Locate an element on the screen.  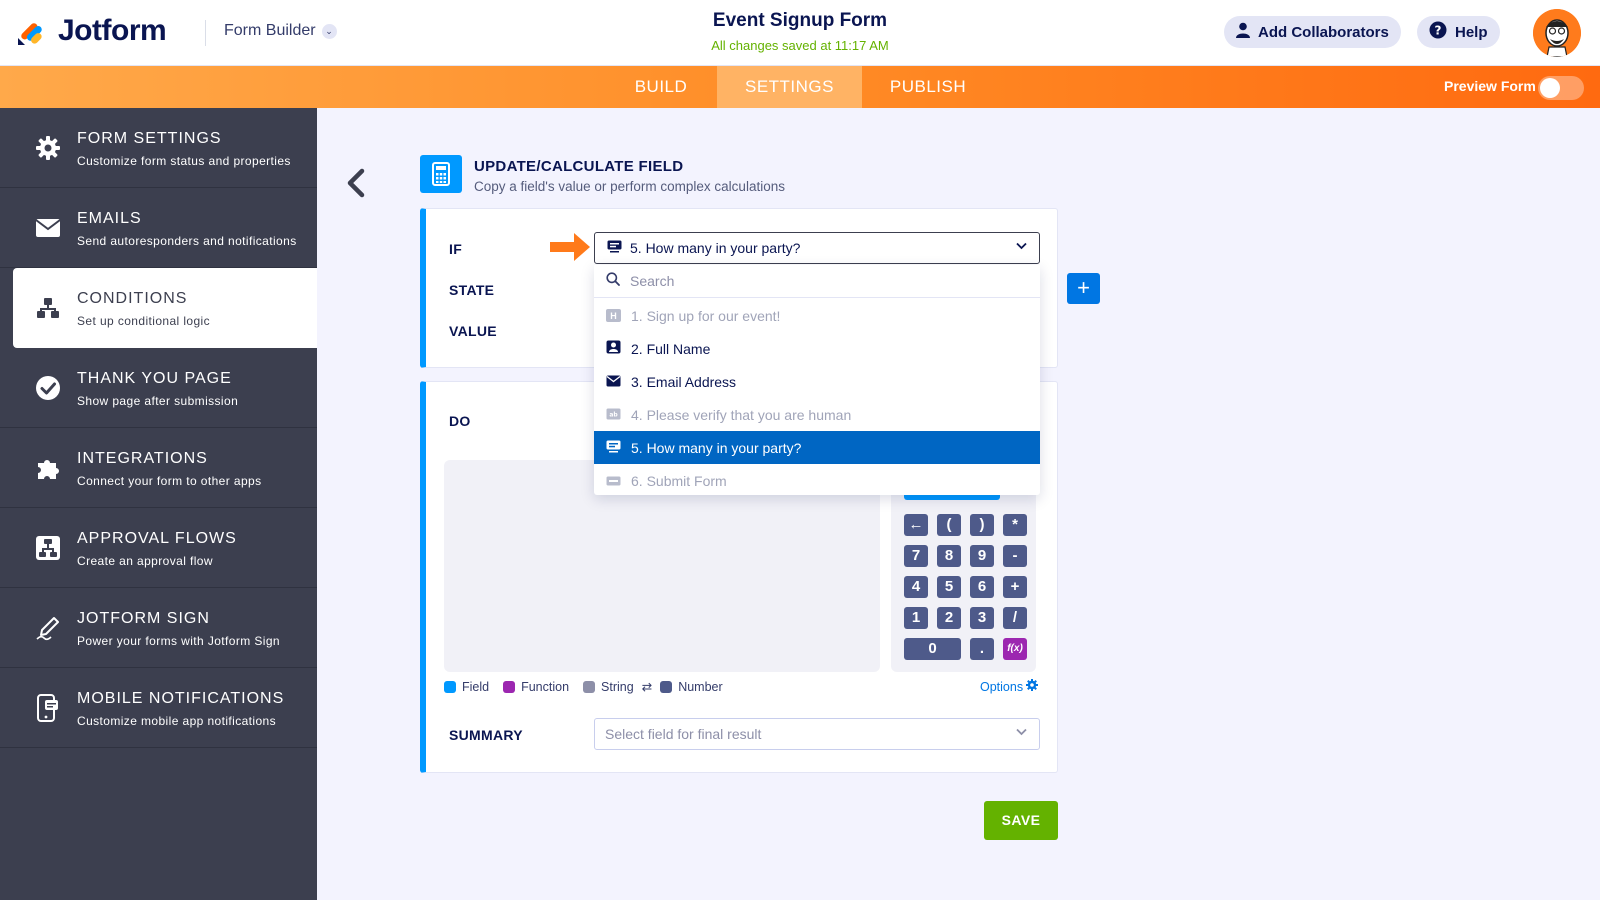
legend-function-swatch is located at coordinates (509, 686).